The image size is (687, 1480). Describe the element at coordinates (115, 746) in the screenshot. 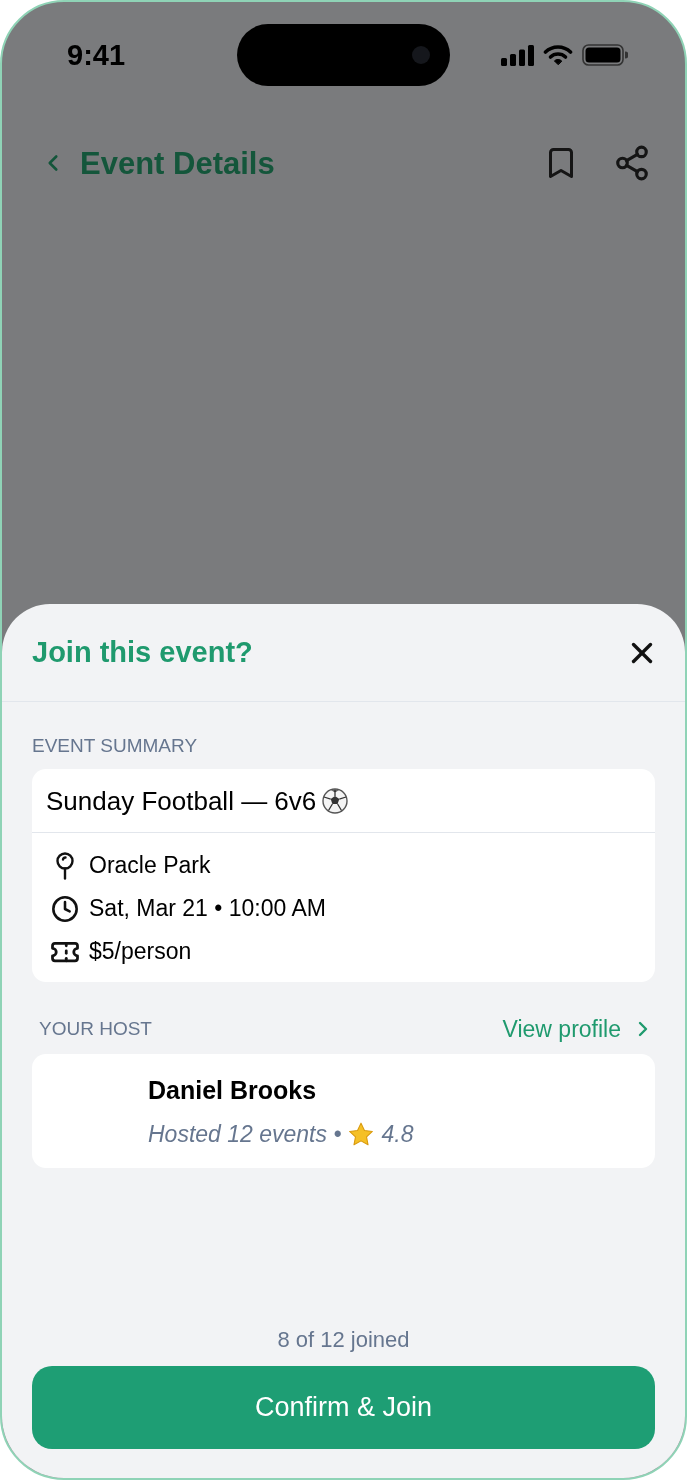

I see `section-label: EVENT SUMMARY` at that location.